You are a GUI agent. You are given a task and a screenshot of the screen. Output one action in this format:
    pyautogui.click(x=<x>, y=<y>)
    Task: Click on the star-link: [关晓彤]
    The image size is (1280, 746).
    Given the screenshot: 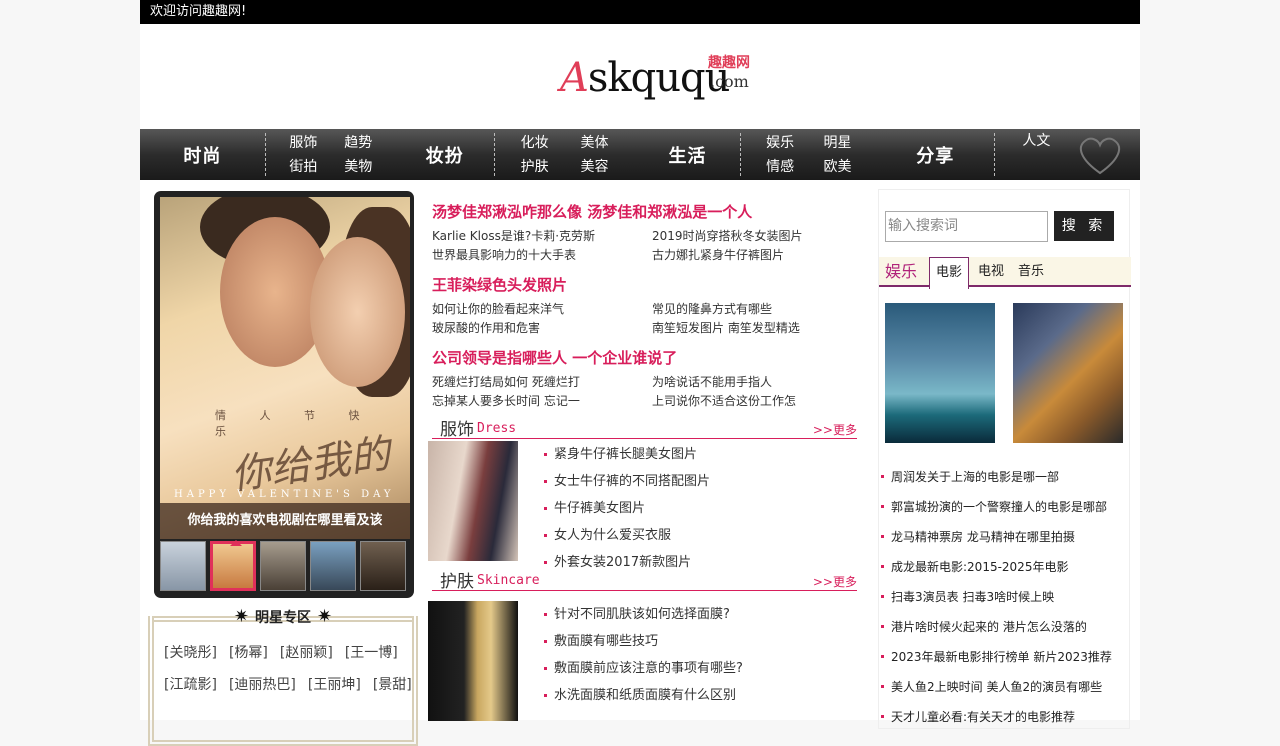 What is the action you would take?
    pyautogui.click(x=190, y=652)
    